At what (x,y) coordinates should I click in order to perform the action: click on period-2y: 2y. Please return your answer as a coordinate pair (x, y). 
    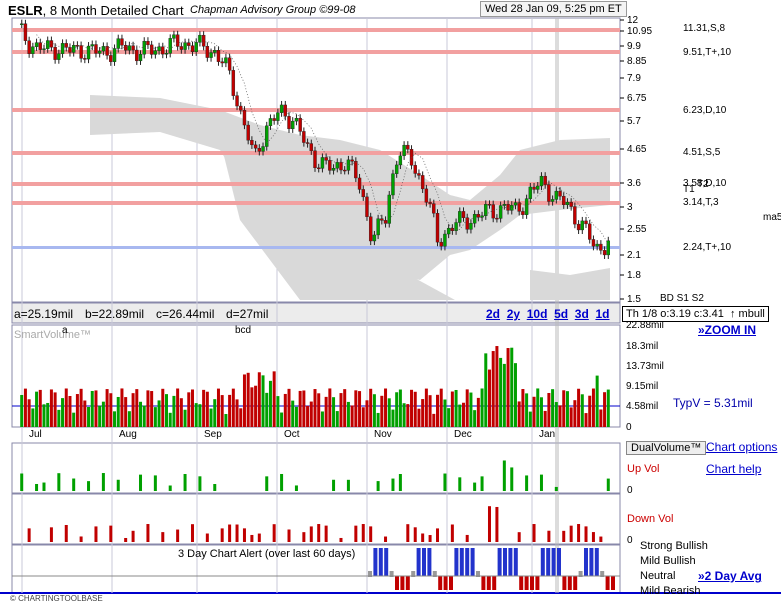
    Looking at the image, I should click on (513, 314).